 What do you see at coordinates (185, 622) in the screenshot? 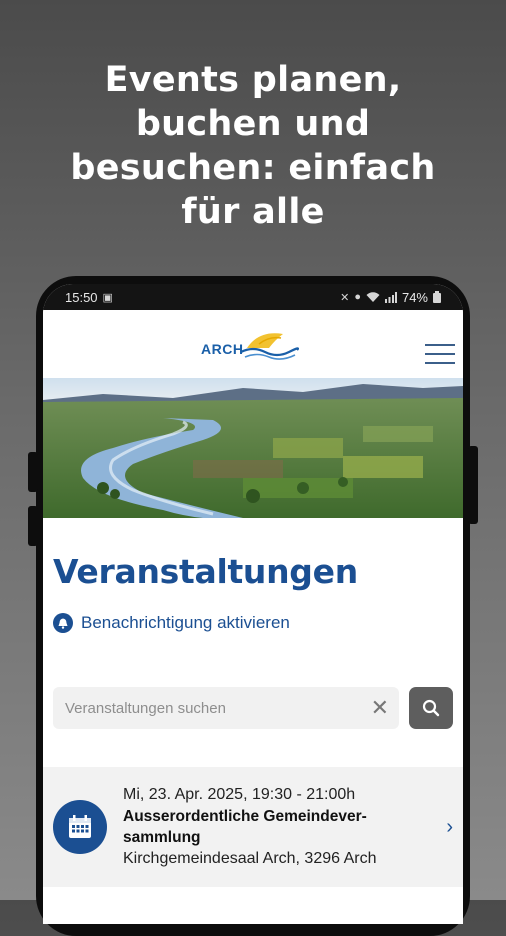
I see `notify-label: Benachrichtigung aktivieren` at bounding box center [185, 622].